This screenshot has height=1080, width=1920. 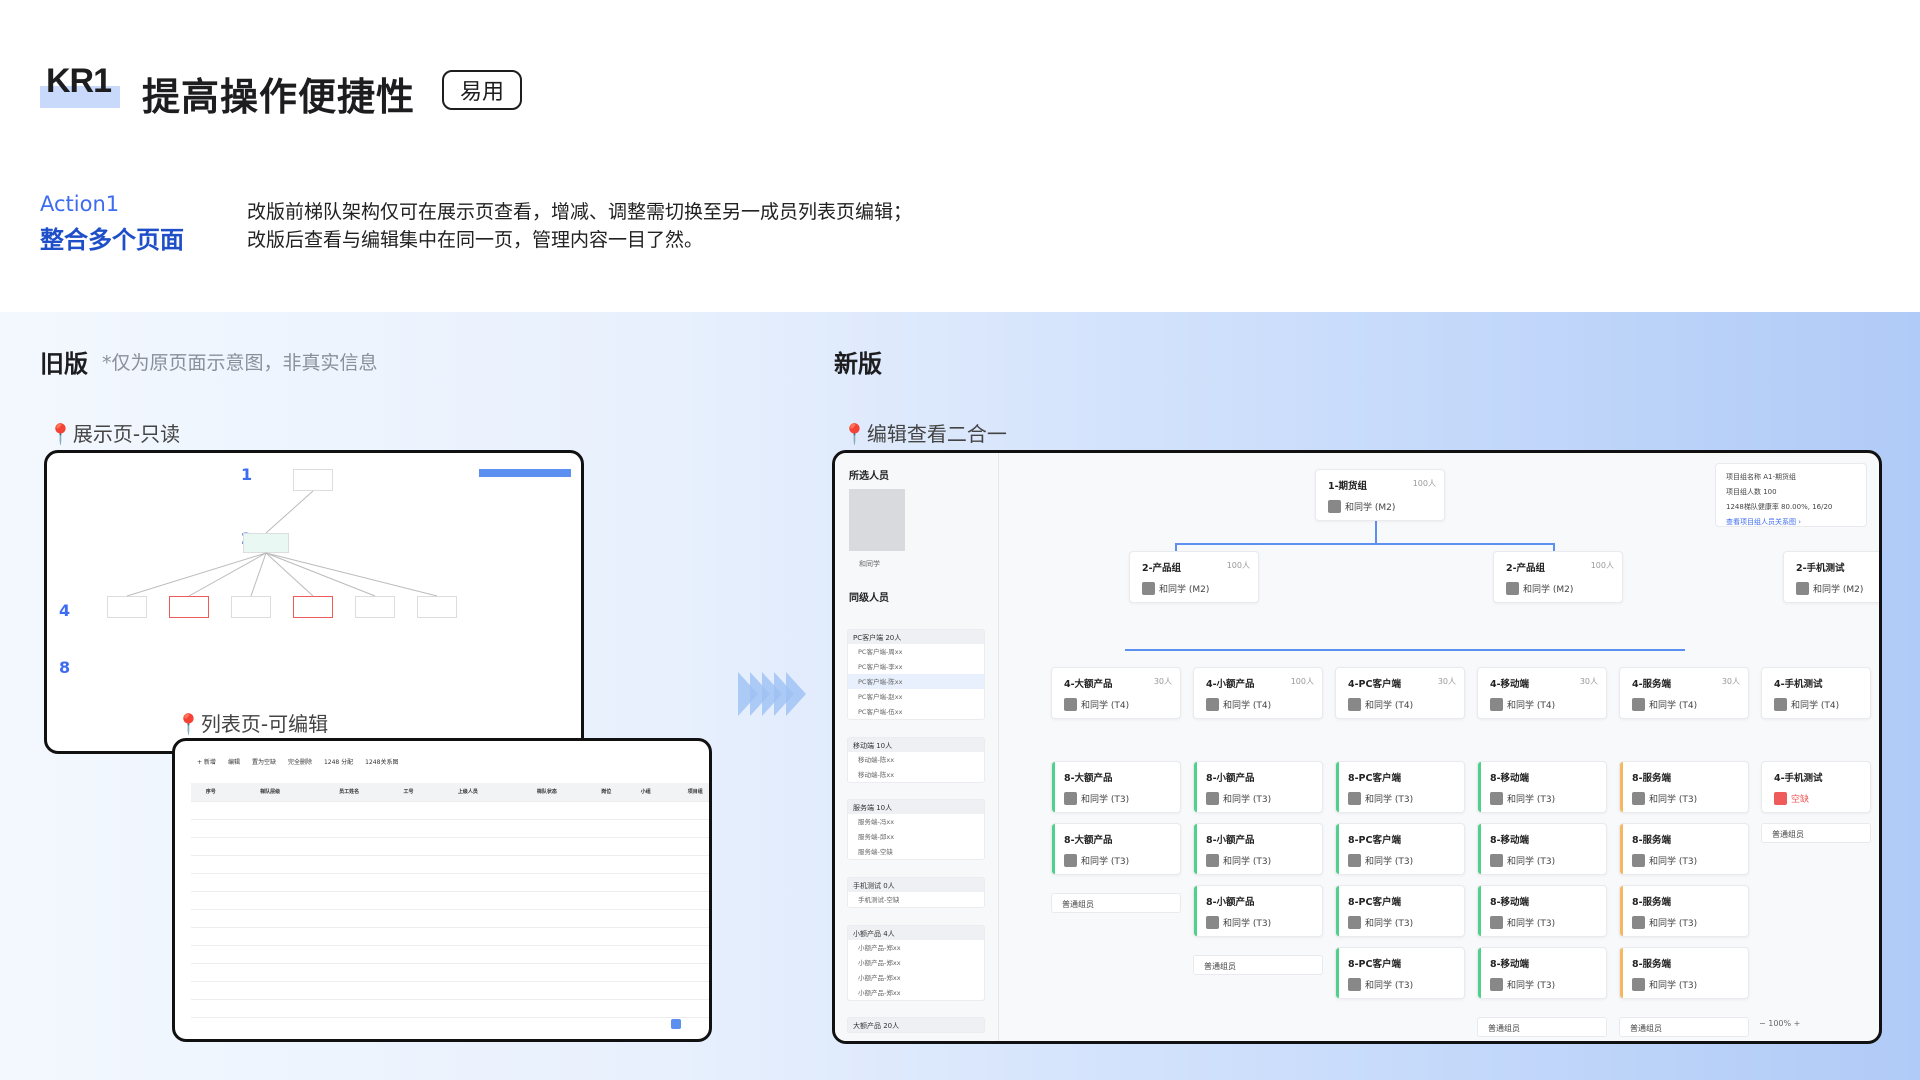 What do you see at coordinates (240, 363) in the screenshot?
I see `old-note: *仅为原页面示意图，非真实信息` at bounding box center [240, 363].